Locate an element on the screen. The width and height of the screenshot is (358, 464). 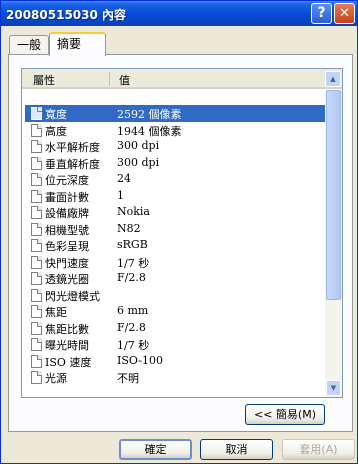
apply-button: 套用(A) is located at coordinates (318, 449).